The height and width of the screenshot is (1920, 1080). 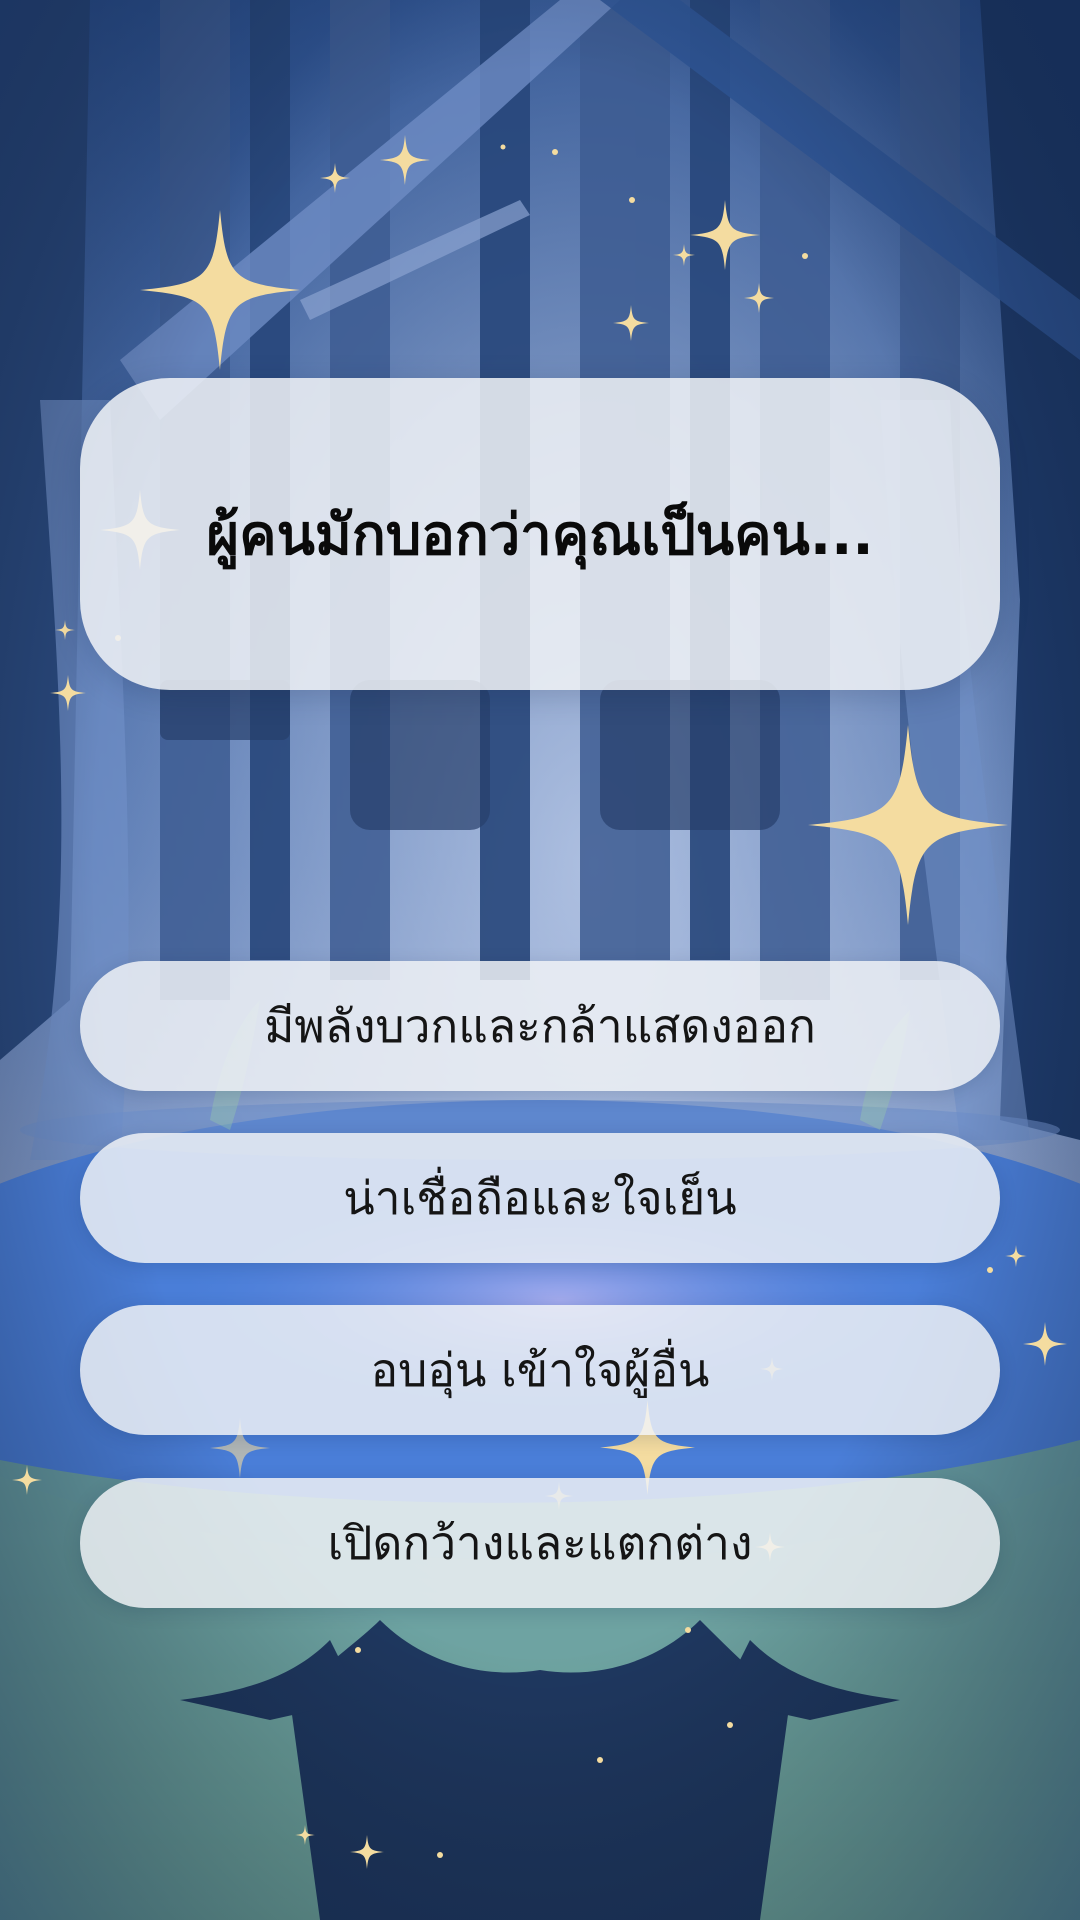 I want to click on answer-label: น่าเชื่อถือและใจเย็น, so click(x=540, y=1197).